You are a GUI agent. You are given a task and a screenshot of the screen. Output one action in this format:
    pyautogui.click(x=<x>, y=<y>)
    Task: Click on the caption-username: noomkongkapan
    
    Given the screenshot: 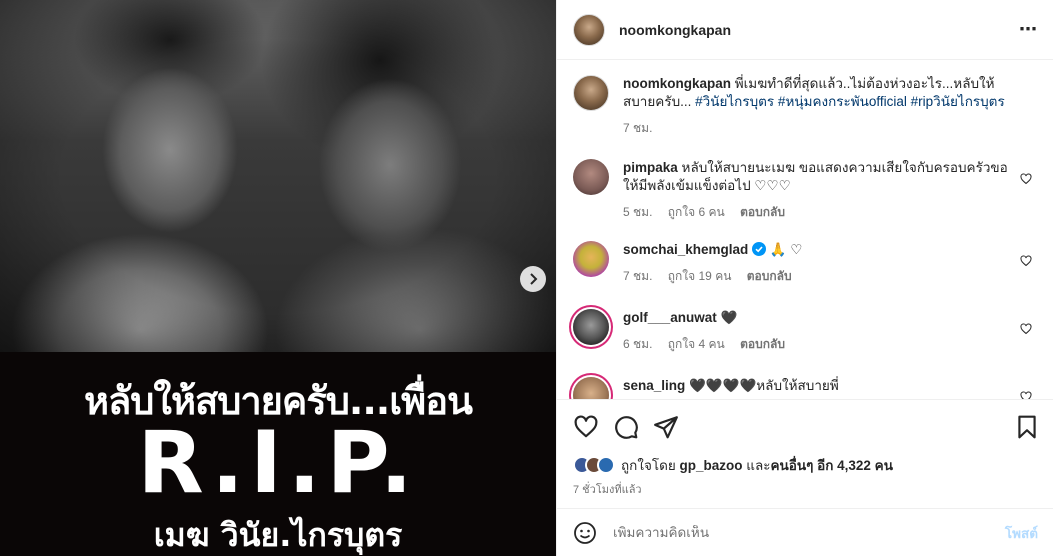 What is the action you would take?
    pyautogui.click(x=677, y=83)
    